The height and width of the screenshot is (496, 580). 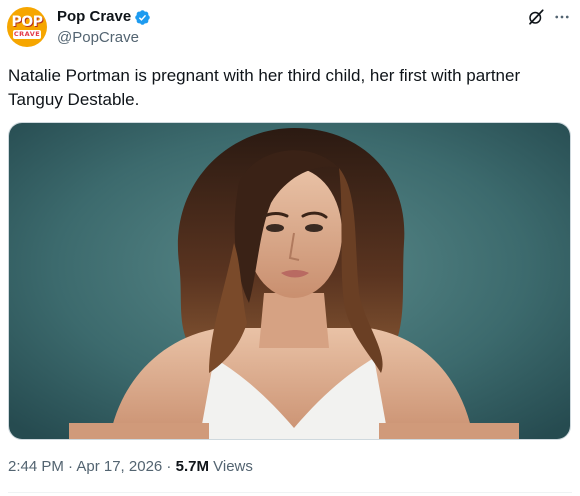 What do you see at coordinates (27, 34) in the screenshot?
I see `avatar-logo-subtext: CRAVE` at bounding box center [27, 34].